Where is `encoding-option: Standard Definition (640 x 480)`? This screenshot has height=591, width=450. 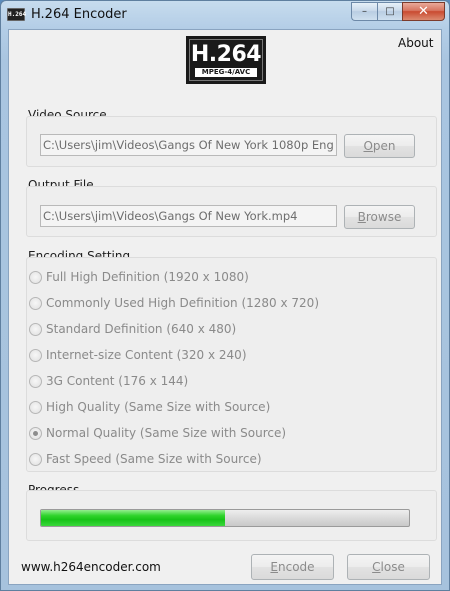
encoding-option: Standard Definition (640 x 480) is located at coordinates (132, 329).